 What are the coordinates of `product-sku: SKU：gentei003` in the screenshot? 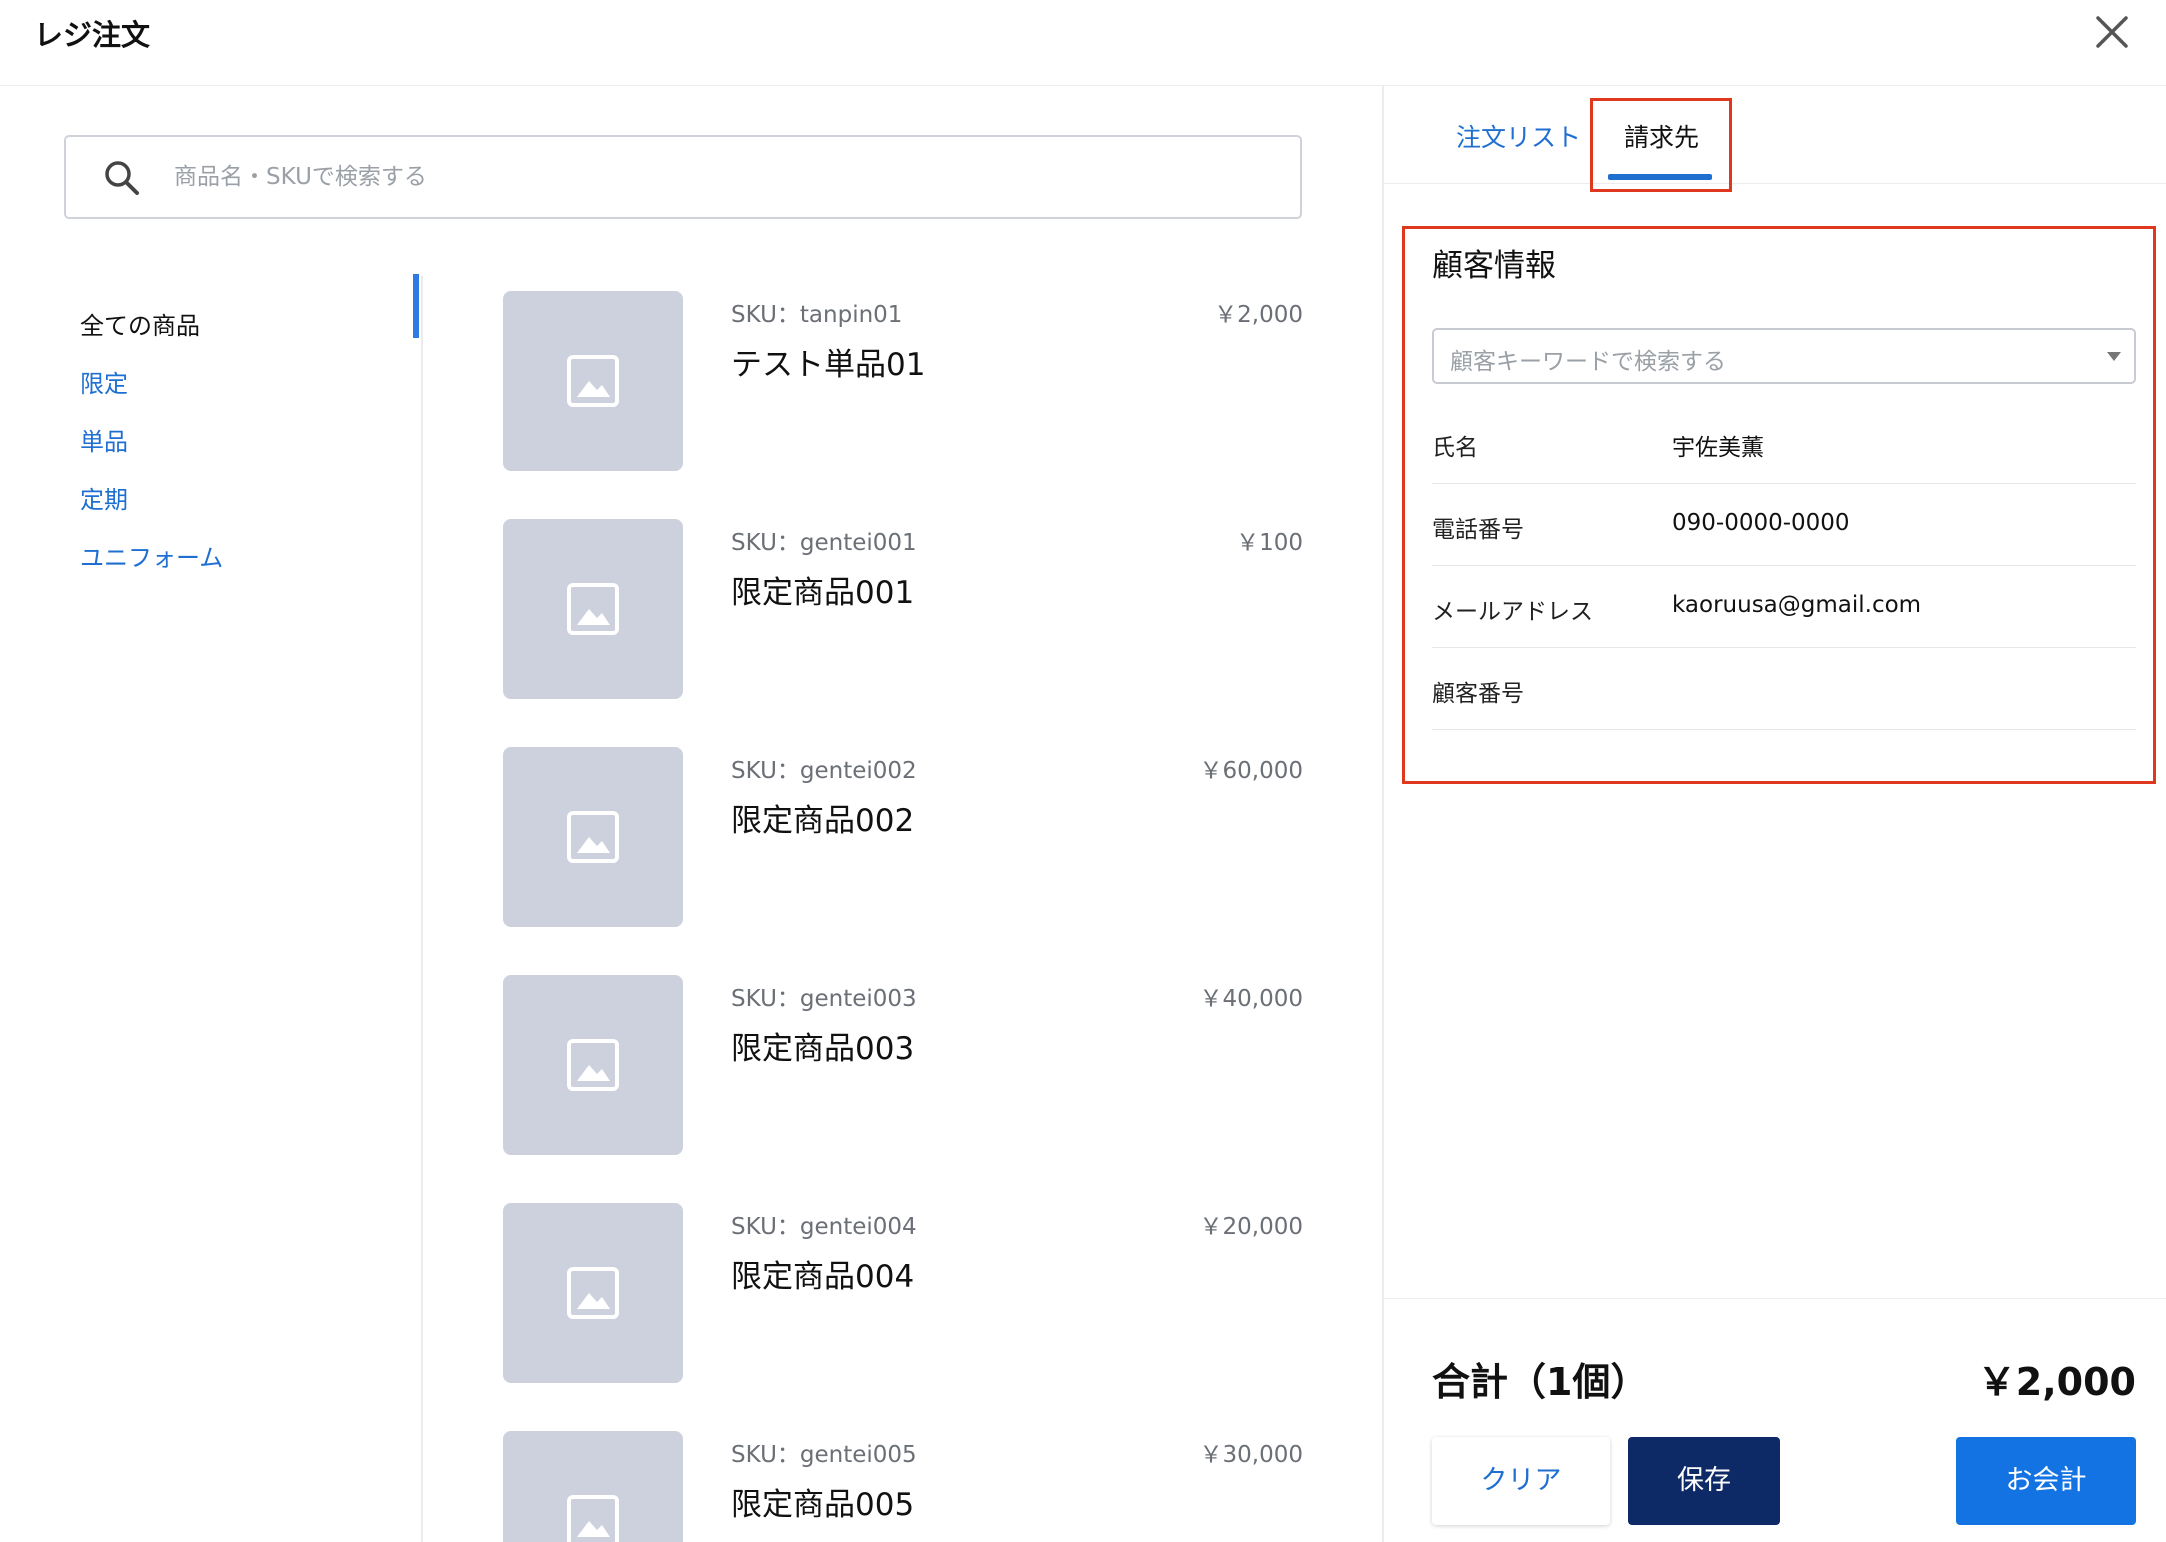 It's located at (824, 999).